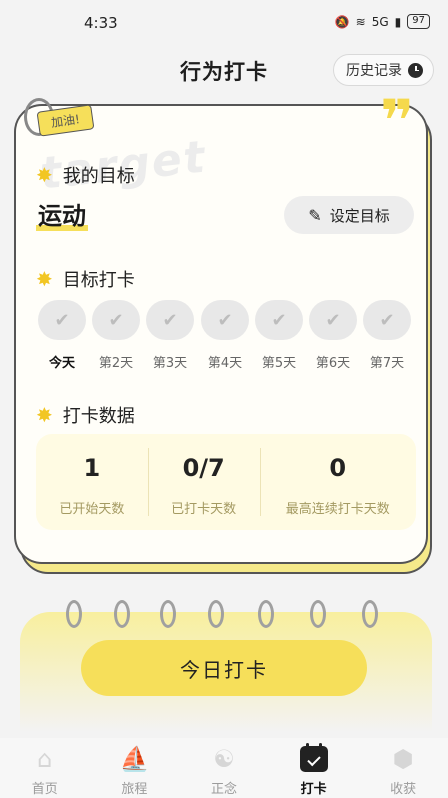 Image resolution: width=448 pixels, height=798 pixels. What do you see at coordinates (134, 789) in the screenshot?
I see `nav-label: 旅程` at bounding box center [134, 789].